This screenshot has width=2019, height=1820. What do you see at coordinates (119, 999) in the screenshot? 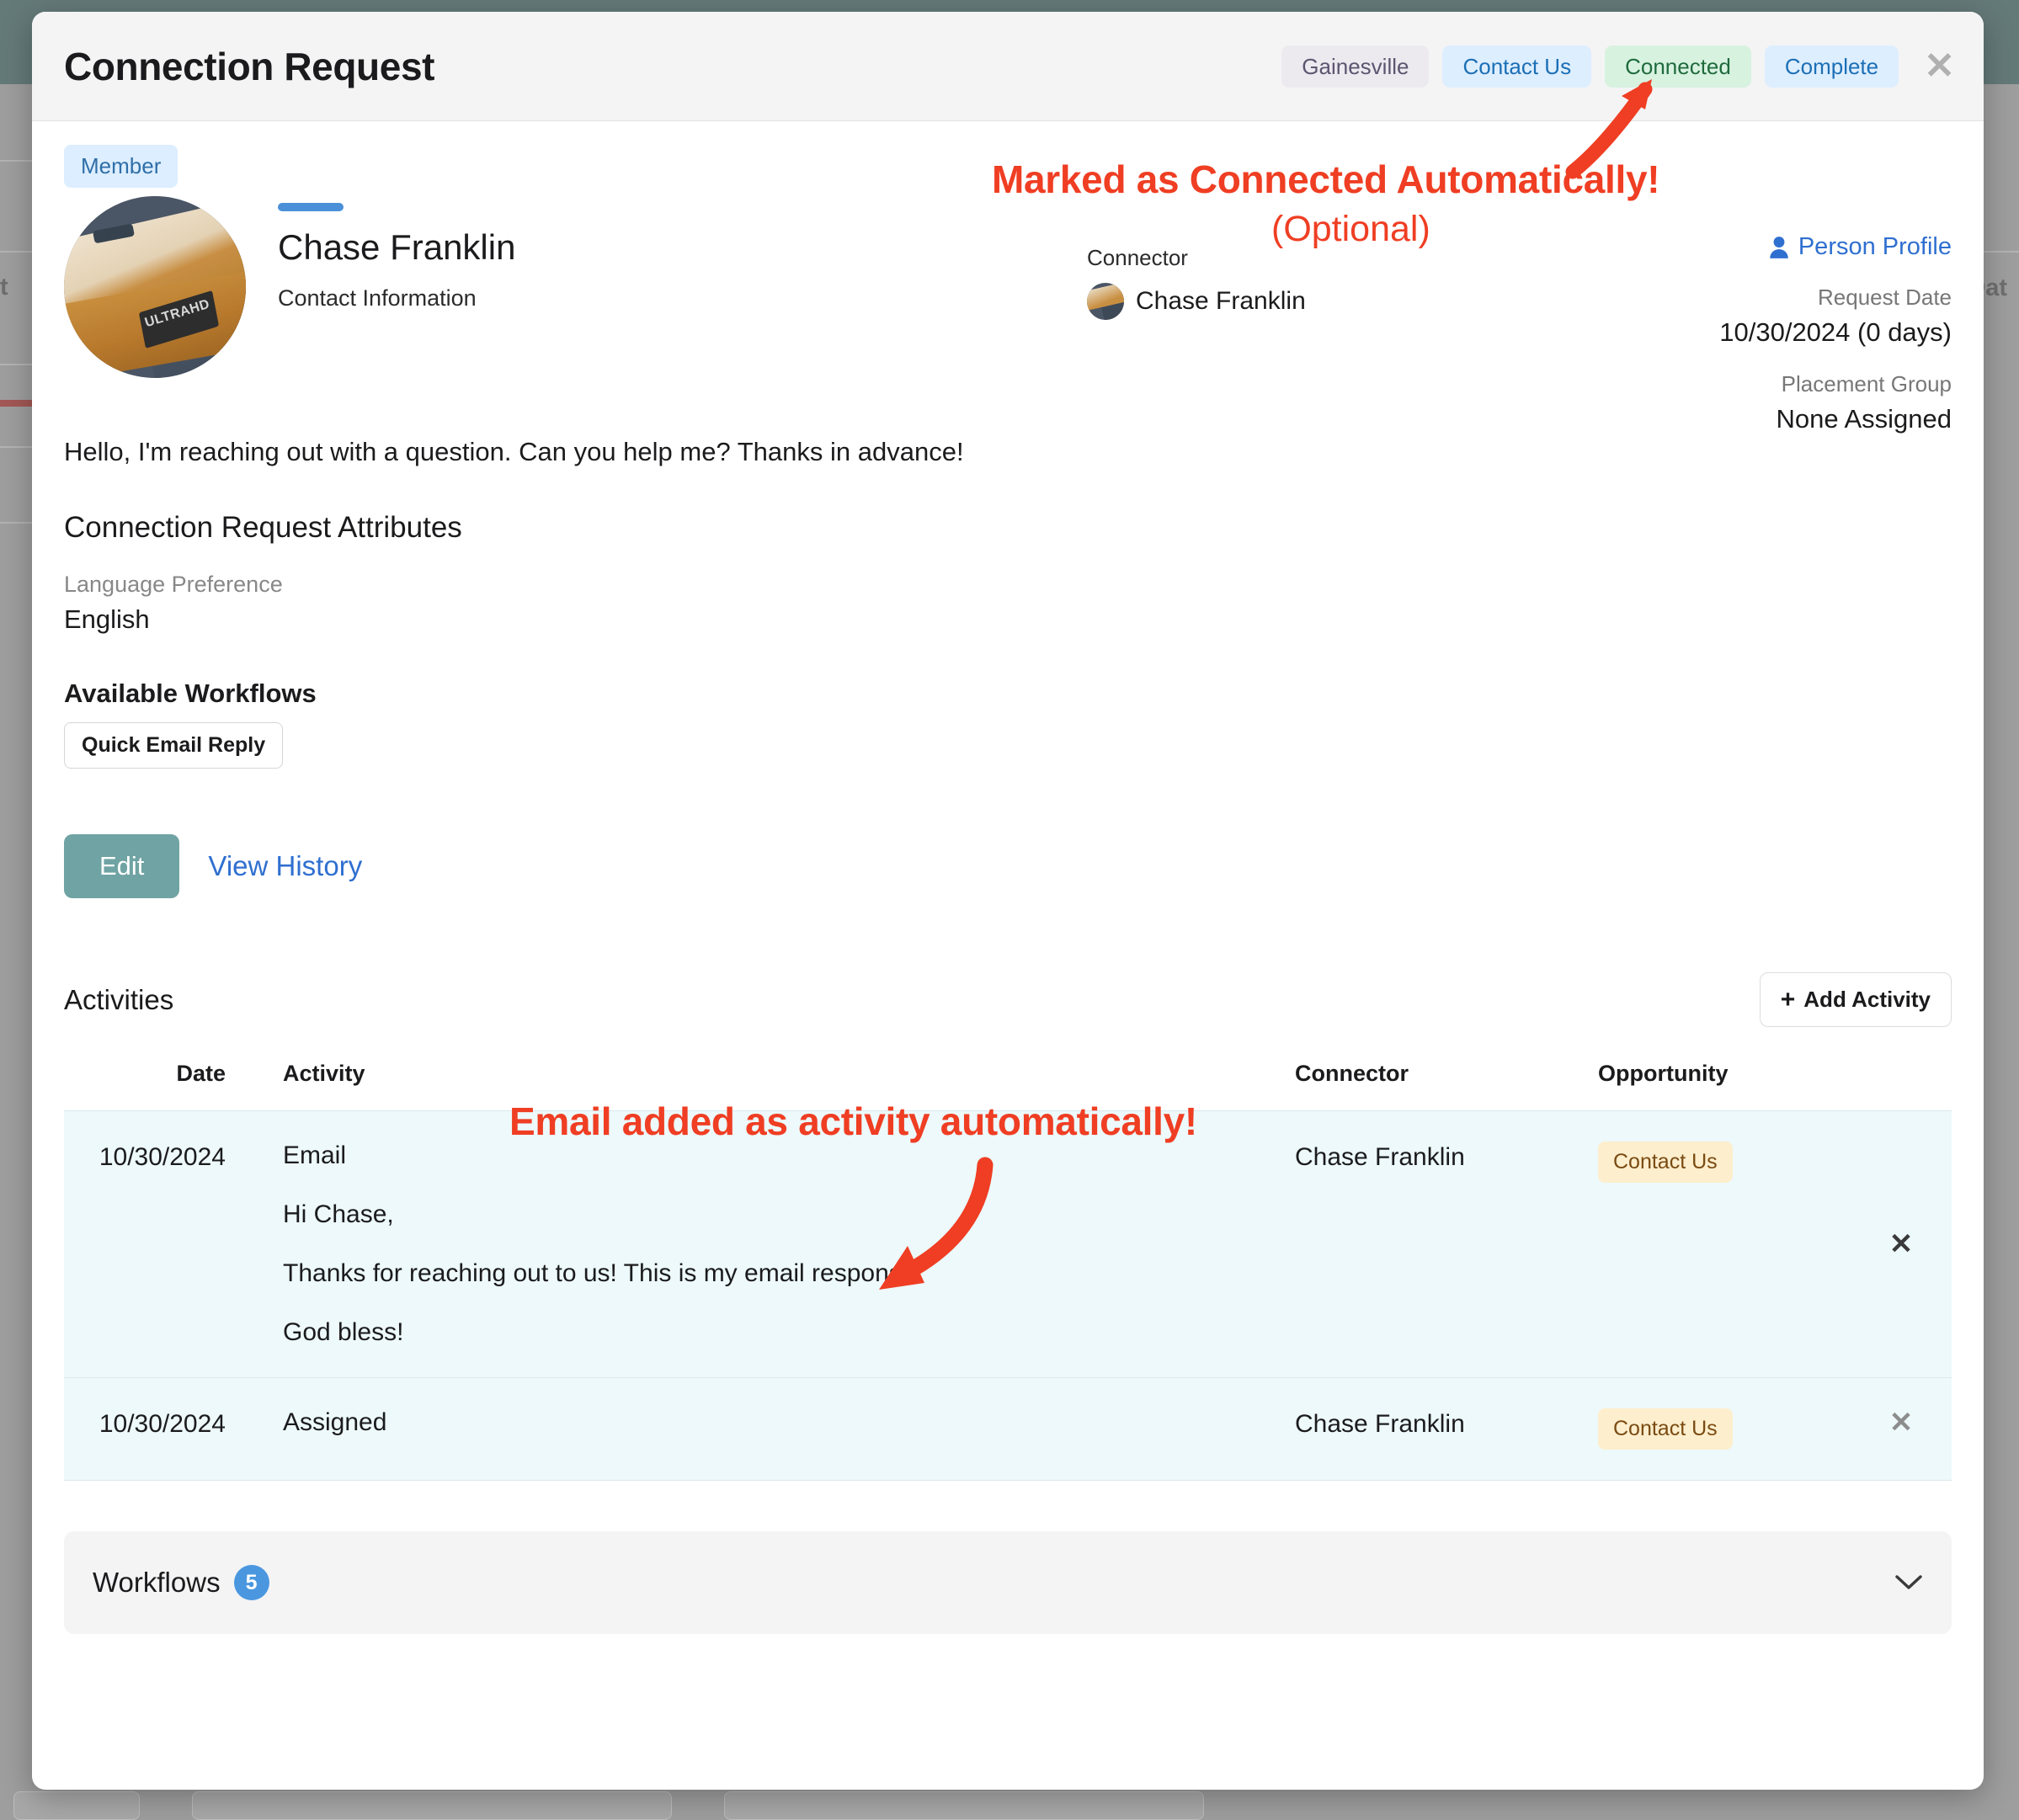
I see `activities-title: Activities` at bounding box center [119, 999].